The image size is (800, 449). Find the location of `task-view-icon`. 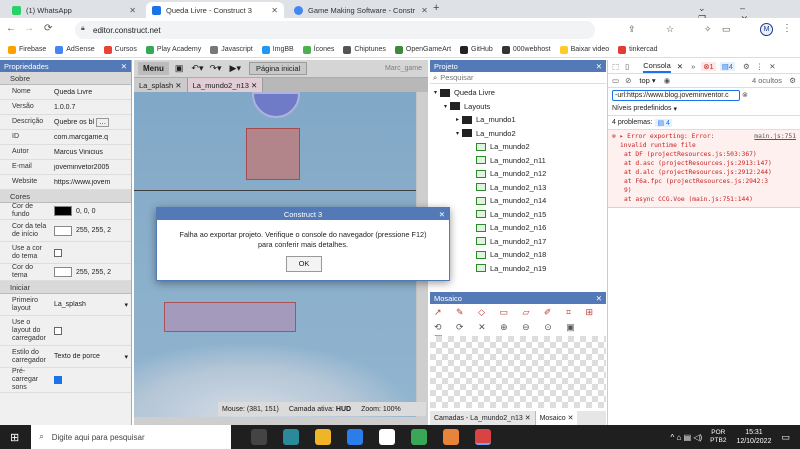

task-view-icon is located at coordinates (259, 437).